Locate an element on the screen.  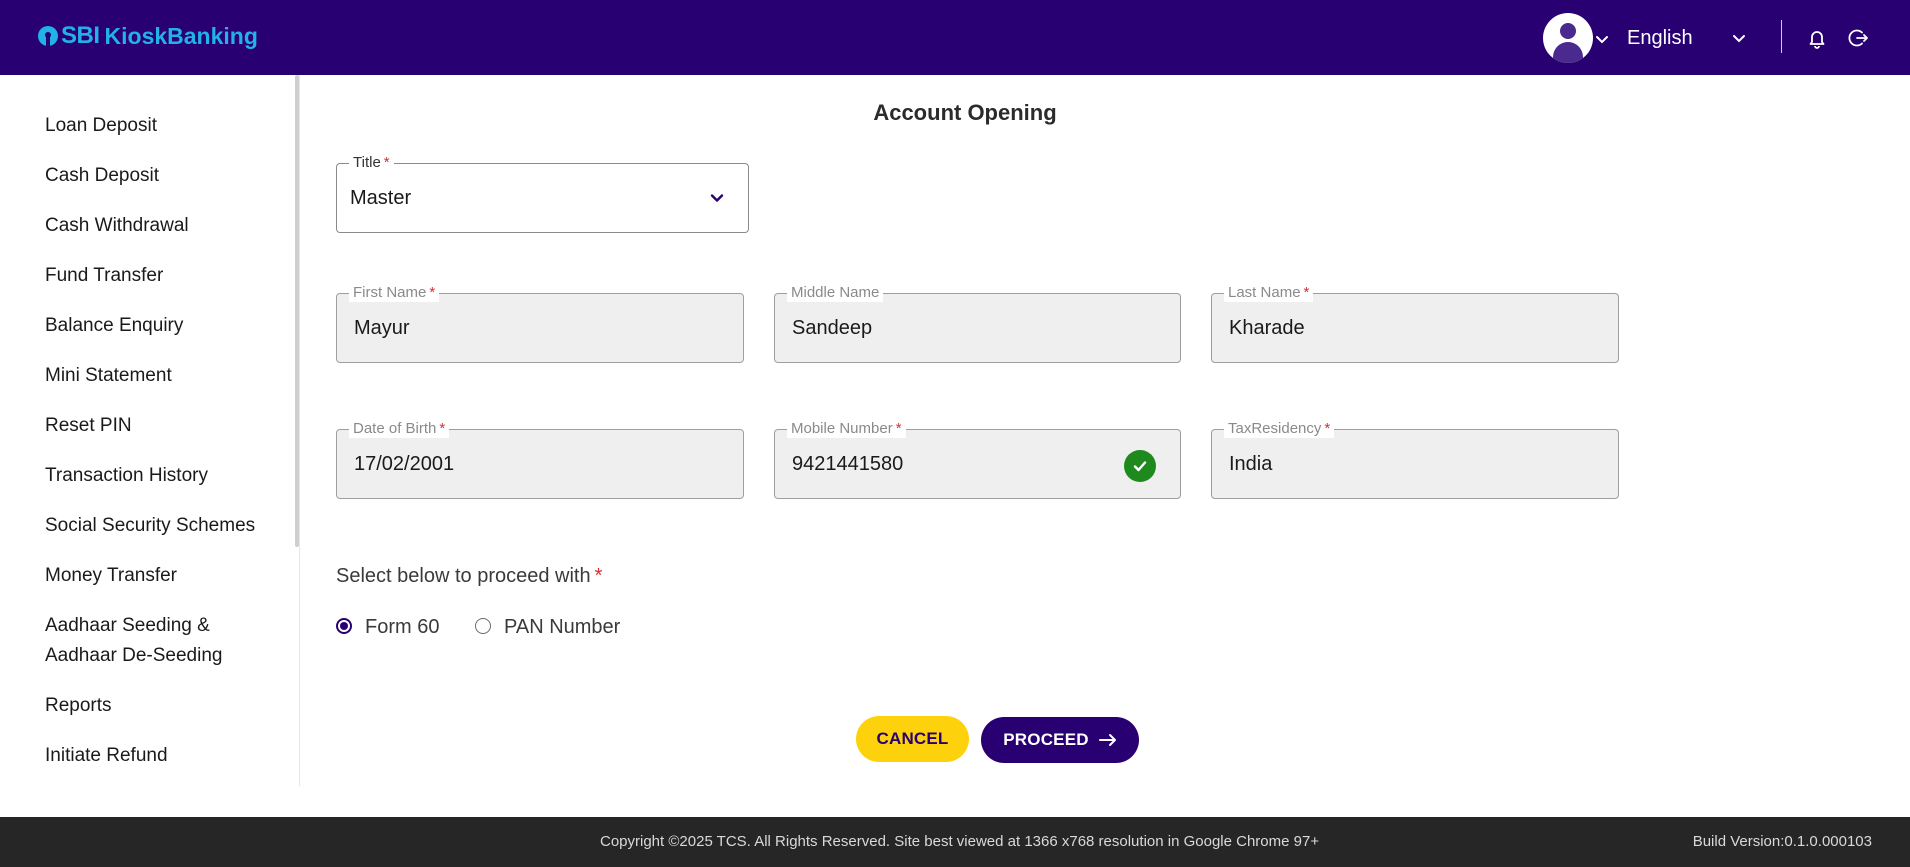
sidebar-item-cash-withdrawal: Cash Withdrawal is located at coordinates (165, 226).